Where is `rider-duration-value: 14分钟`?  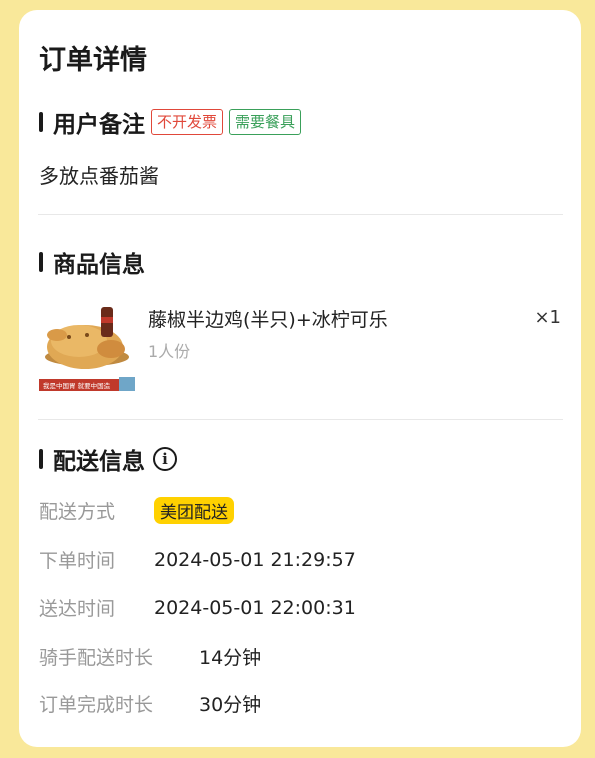
rider-duration-value: 14分钟 is located at coordinates (230, 658).